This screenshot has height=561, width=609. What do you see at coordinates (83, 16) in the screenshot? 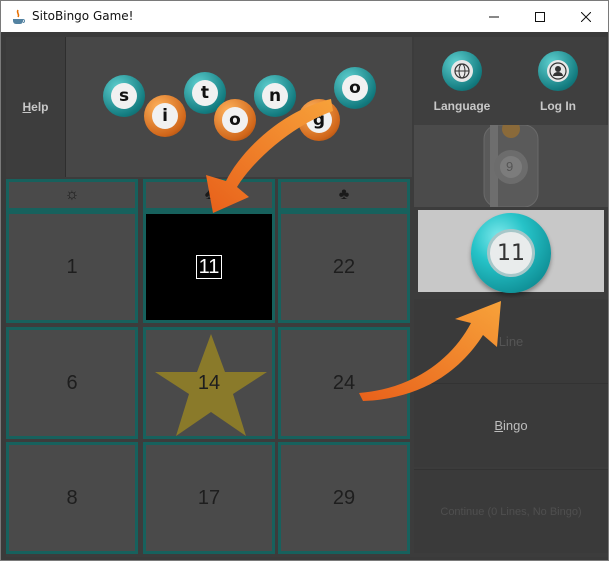
I see `window-title: SitoBingo Game!` at bounding box center [83, 16].